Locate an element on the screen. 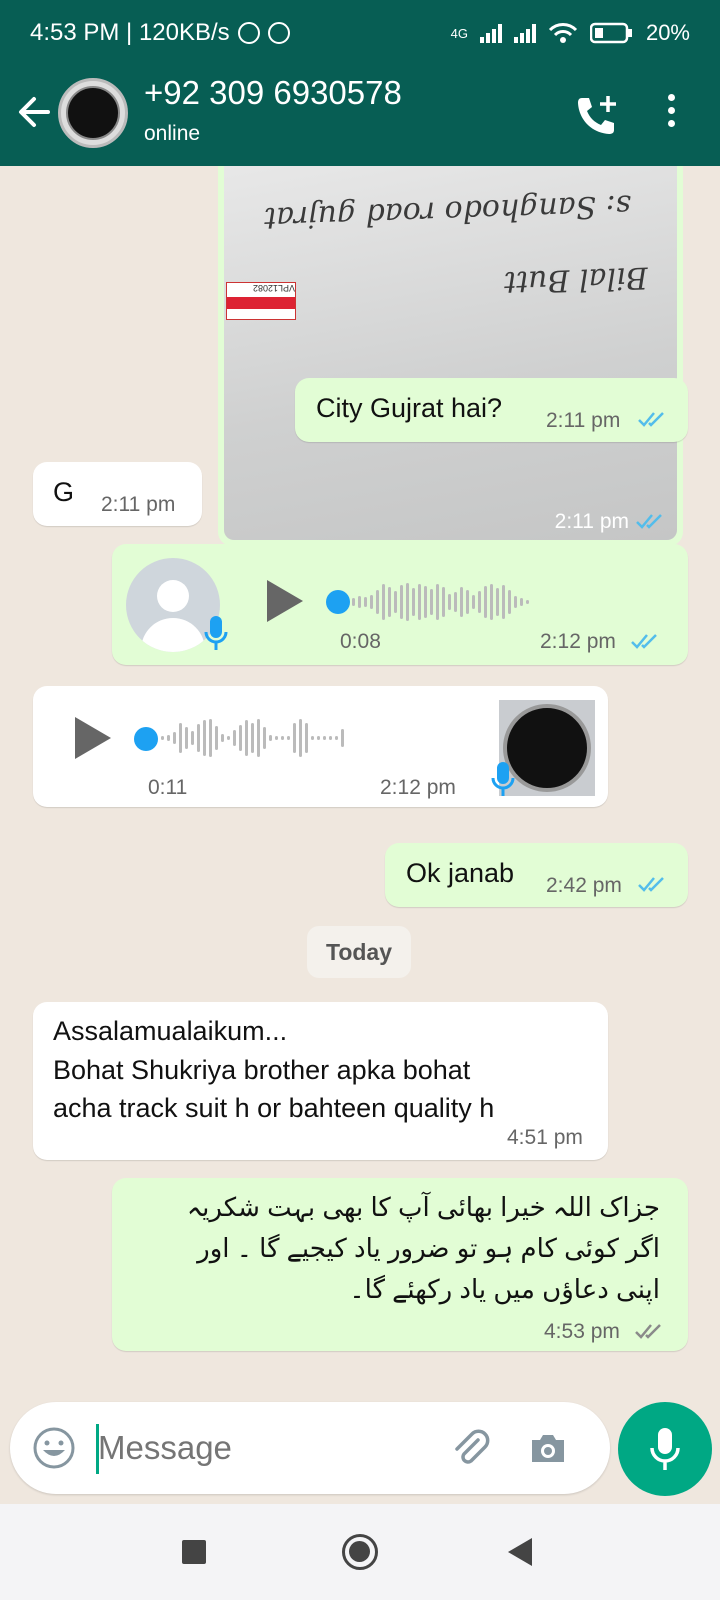 This screenshot has width=720, height=1600. whatsapp-icon is located at coordinates (278, 33).